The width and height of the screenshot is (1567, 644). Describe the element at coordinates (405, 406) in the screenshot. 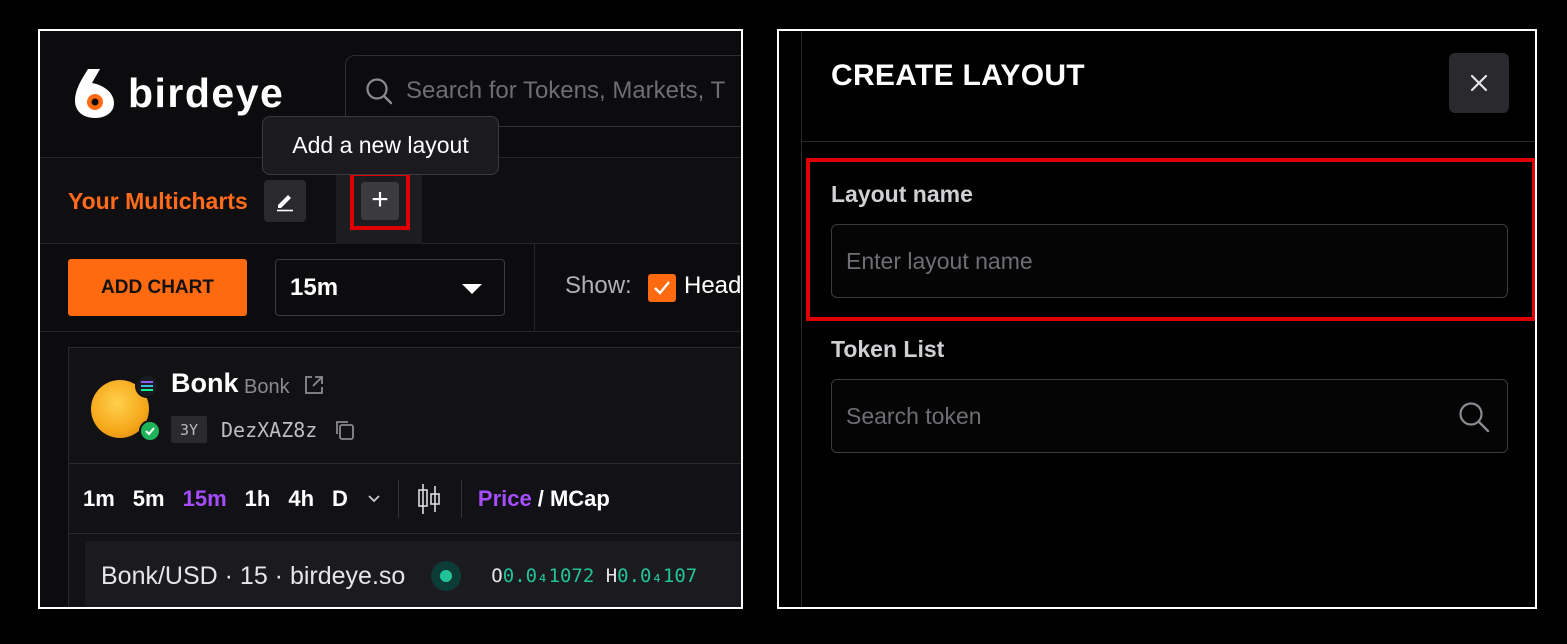

I see `token-header: Bonk Bonk 3Y DezXAZ8z` at that location.